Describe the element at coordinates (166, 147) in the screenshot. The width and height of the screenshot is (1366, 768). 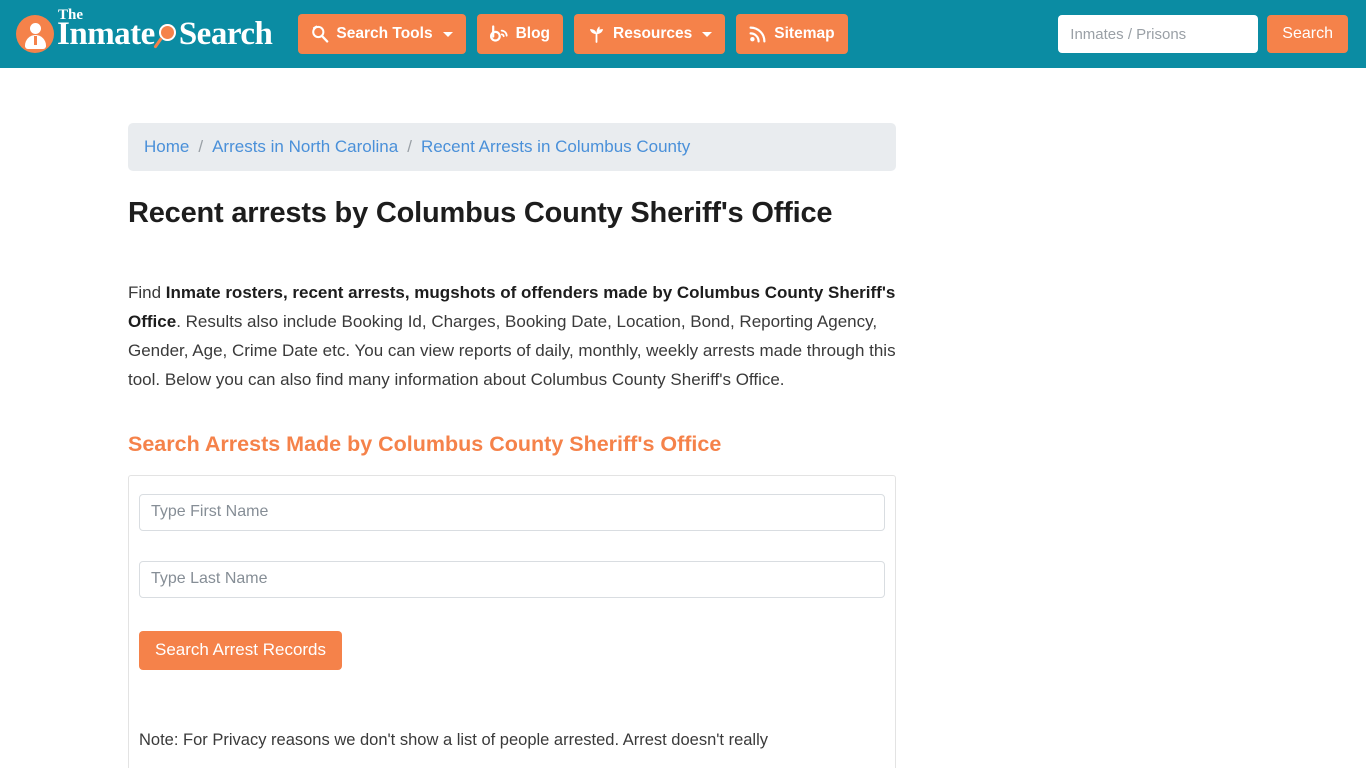
I see `breadcrumb-item-home: Home` at that location.